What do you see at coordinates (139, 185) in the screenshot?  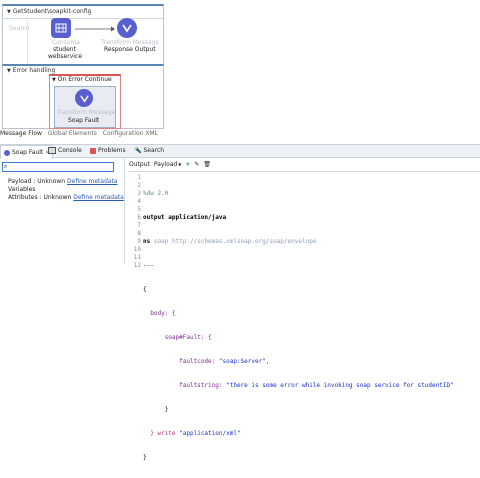 I see `line-number: 2` at bounding box center [139, 185].